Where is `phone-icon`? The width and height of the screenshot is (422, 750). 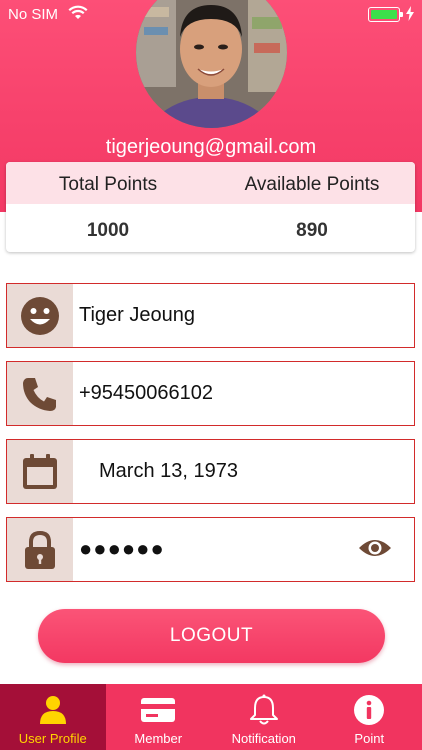
phone-icon is located at coordinates (39, 394).